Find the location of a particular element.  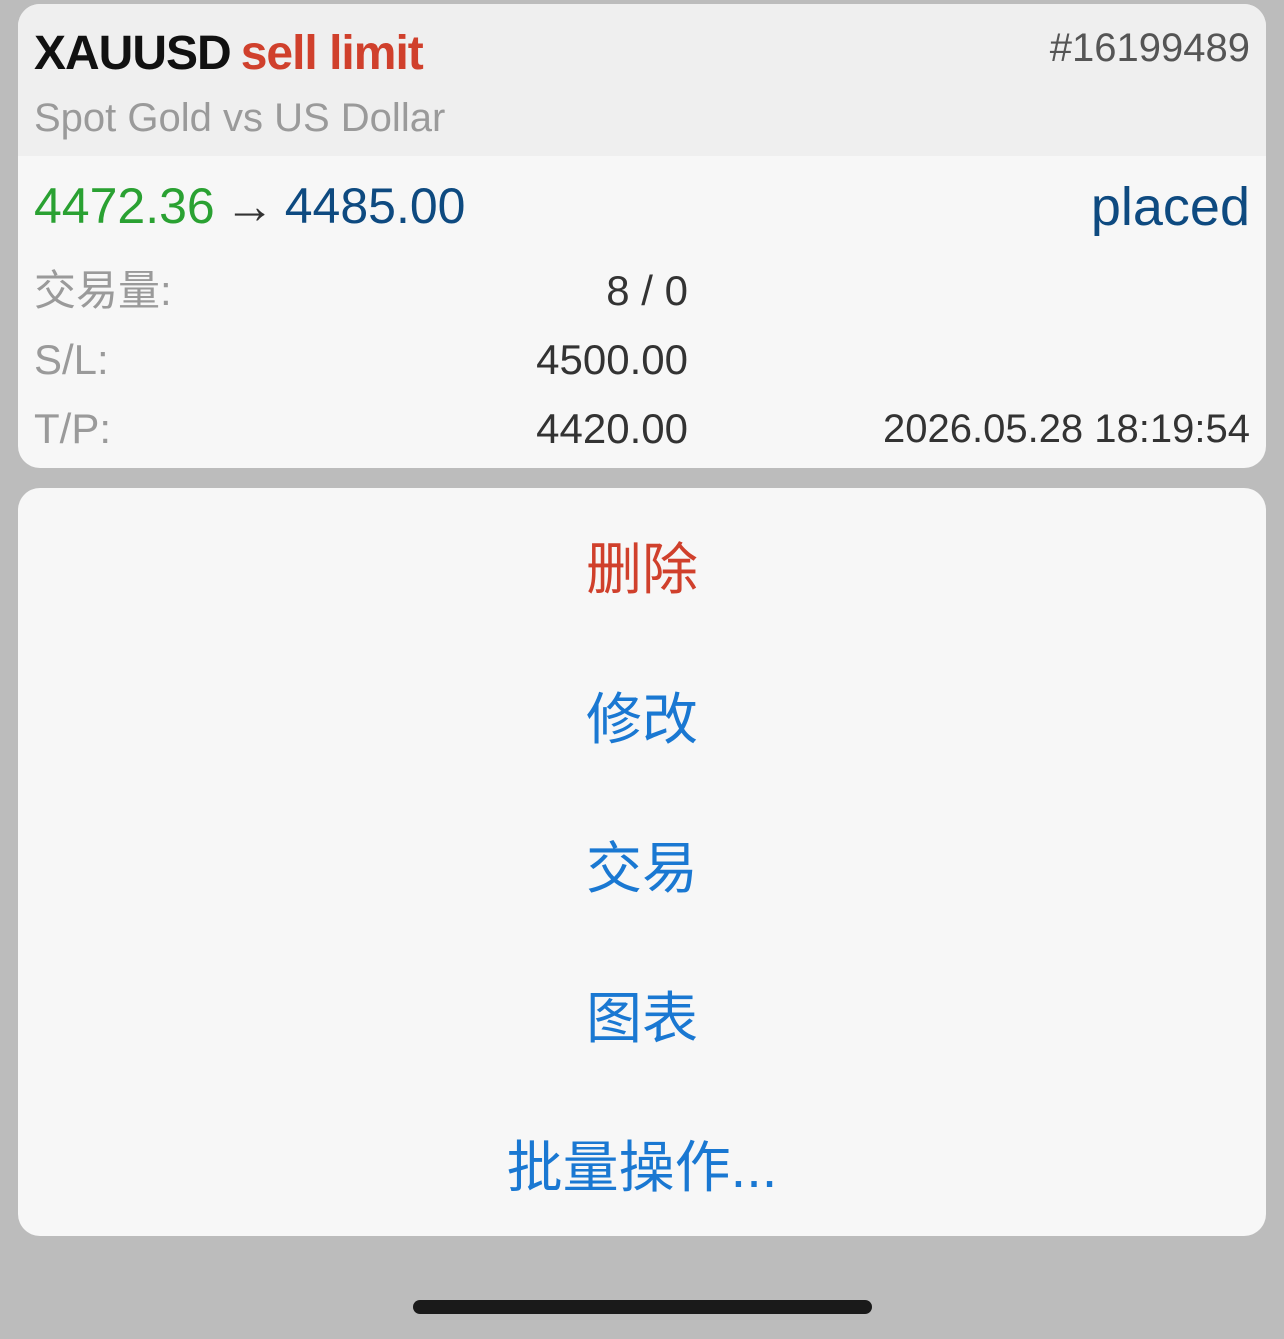

symbol: XAUUSD is located at coordinates (133, 53).